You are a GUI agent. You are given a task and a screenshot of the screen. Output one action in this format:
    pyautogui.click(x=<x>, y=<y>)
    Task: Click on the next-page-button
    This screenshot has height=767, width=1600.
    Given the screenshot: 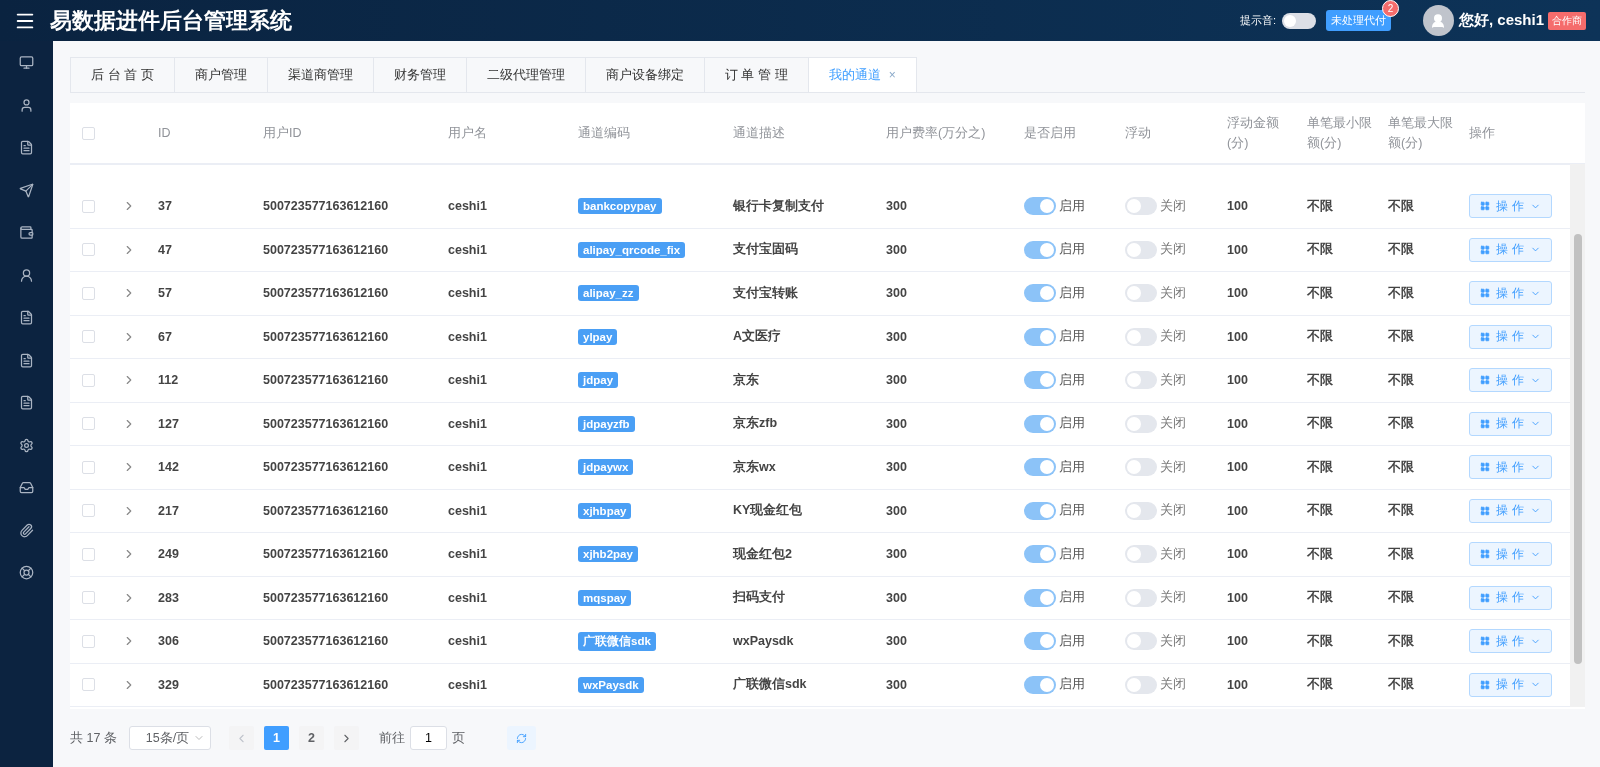 What is the action you would take?
    pyautogui.click(x=346, y=738)
    